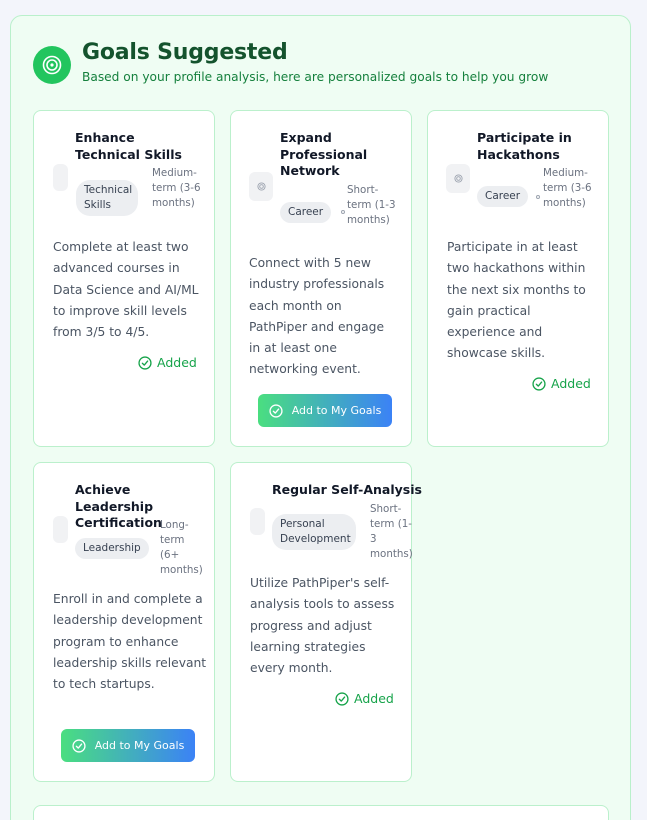 This screenshot has height=820, width=647. What do you see at coordinates (314, 532) in the screenshot?
I see `goal-category-badge: Personal Development` at bounding box center [314, 532].